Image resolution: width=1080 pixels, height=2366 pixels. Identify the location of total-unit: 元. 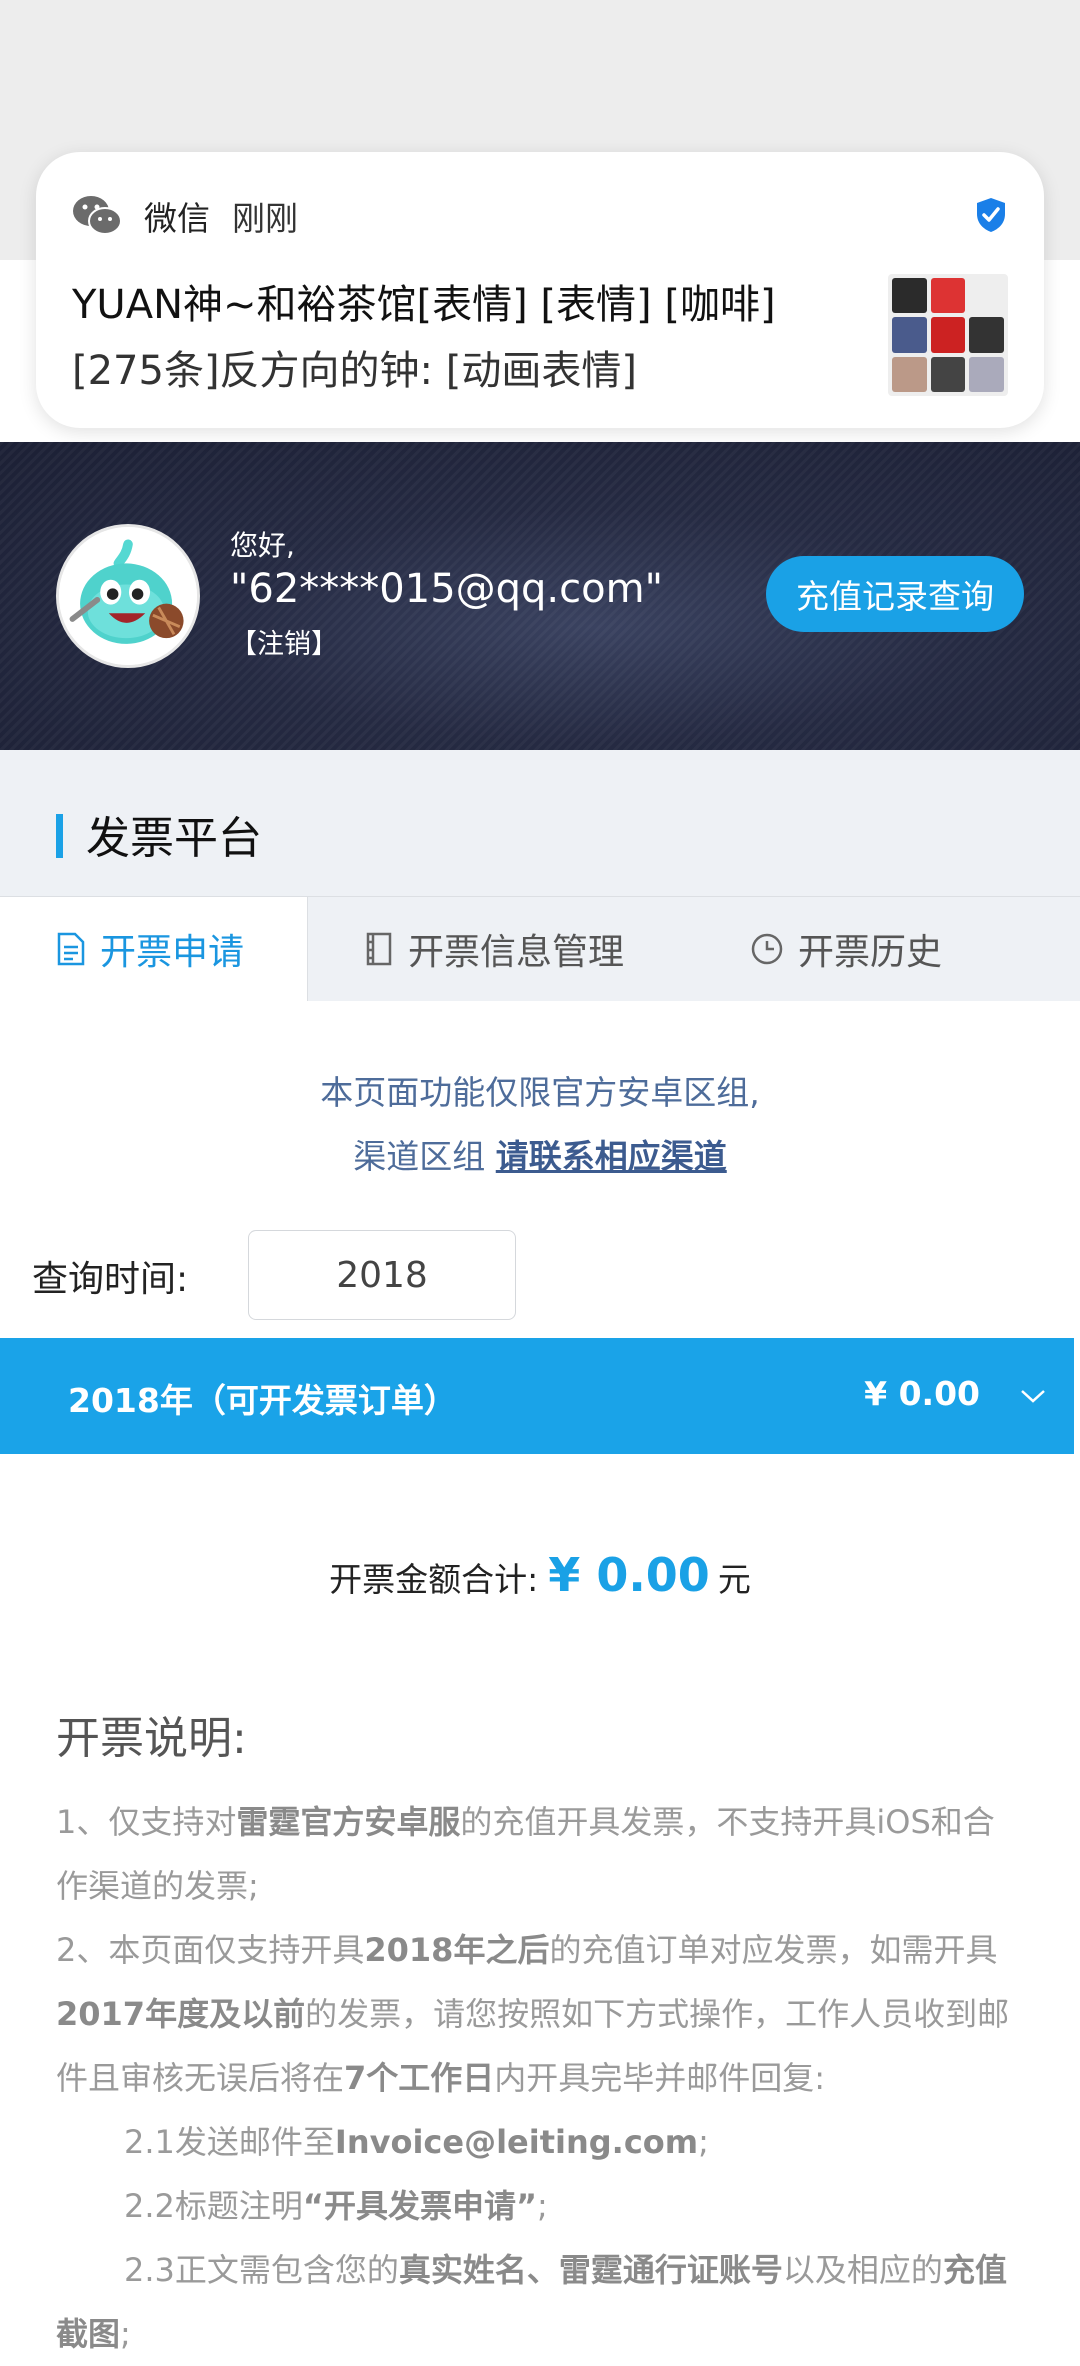
(734, 1579).